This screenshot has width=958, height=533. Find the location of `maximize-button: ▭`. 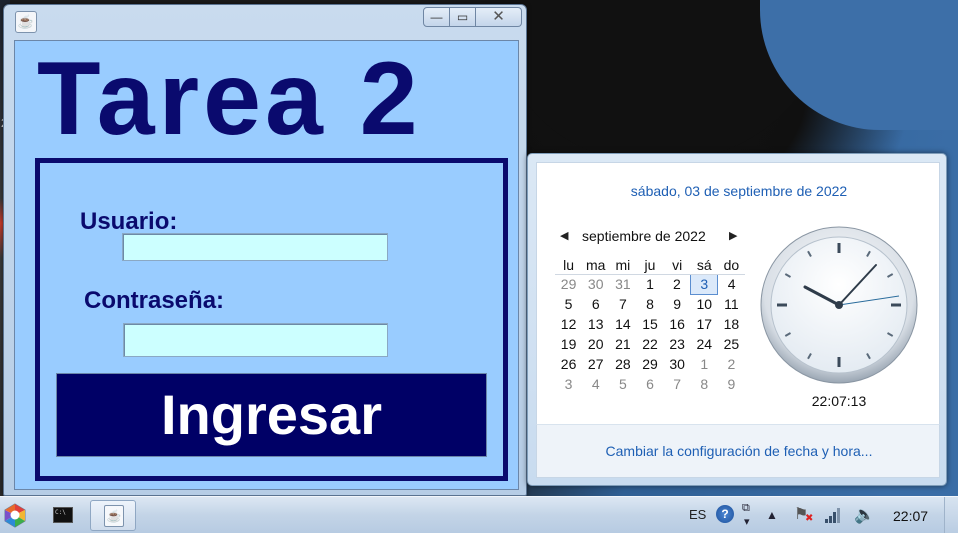

maximize-button: ▭ is located at coordinates (463, 17).